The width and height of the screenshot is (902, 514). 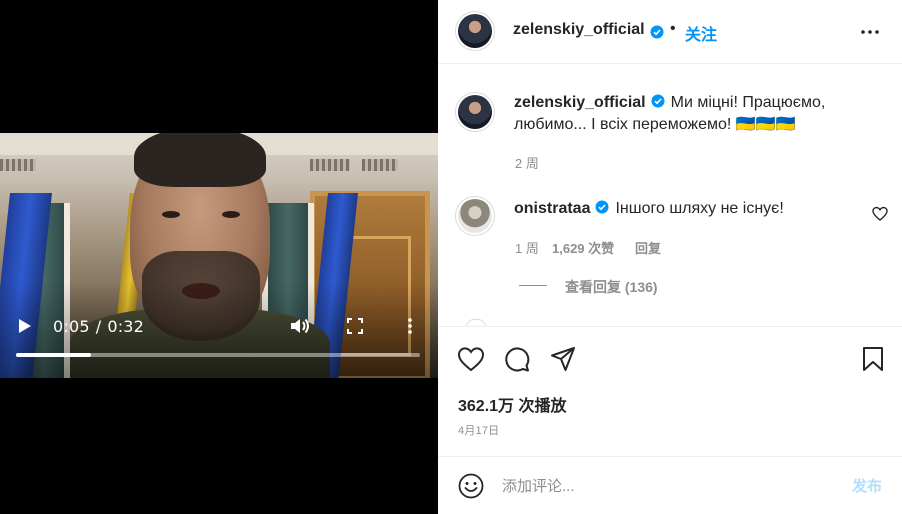 I want to click on emoji-button, so click(x=471, y=486).